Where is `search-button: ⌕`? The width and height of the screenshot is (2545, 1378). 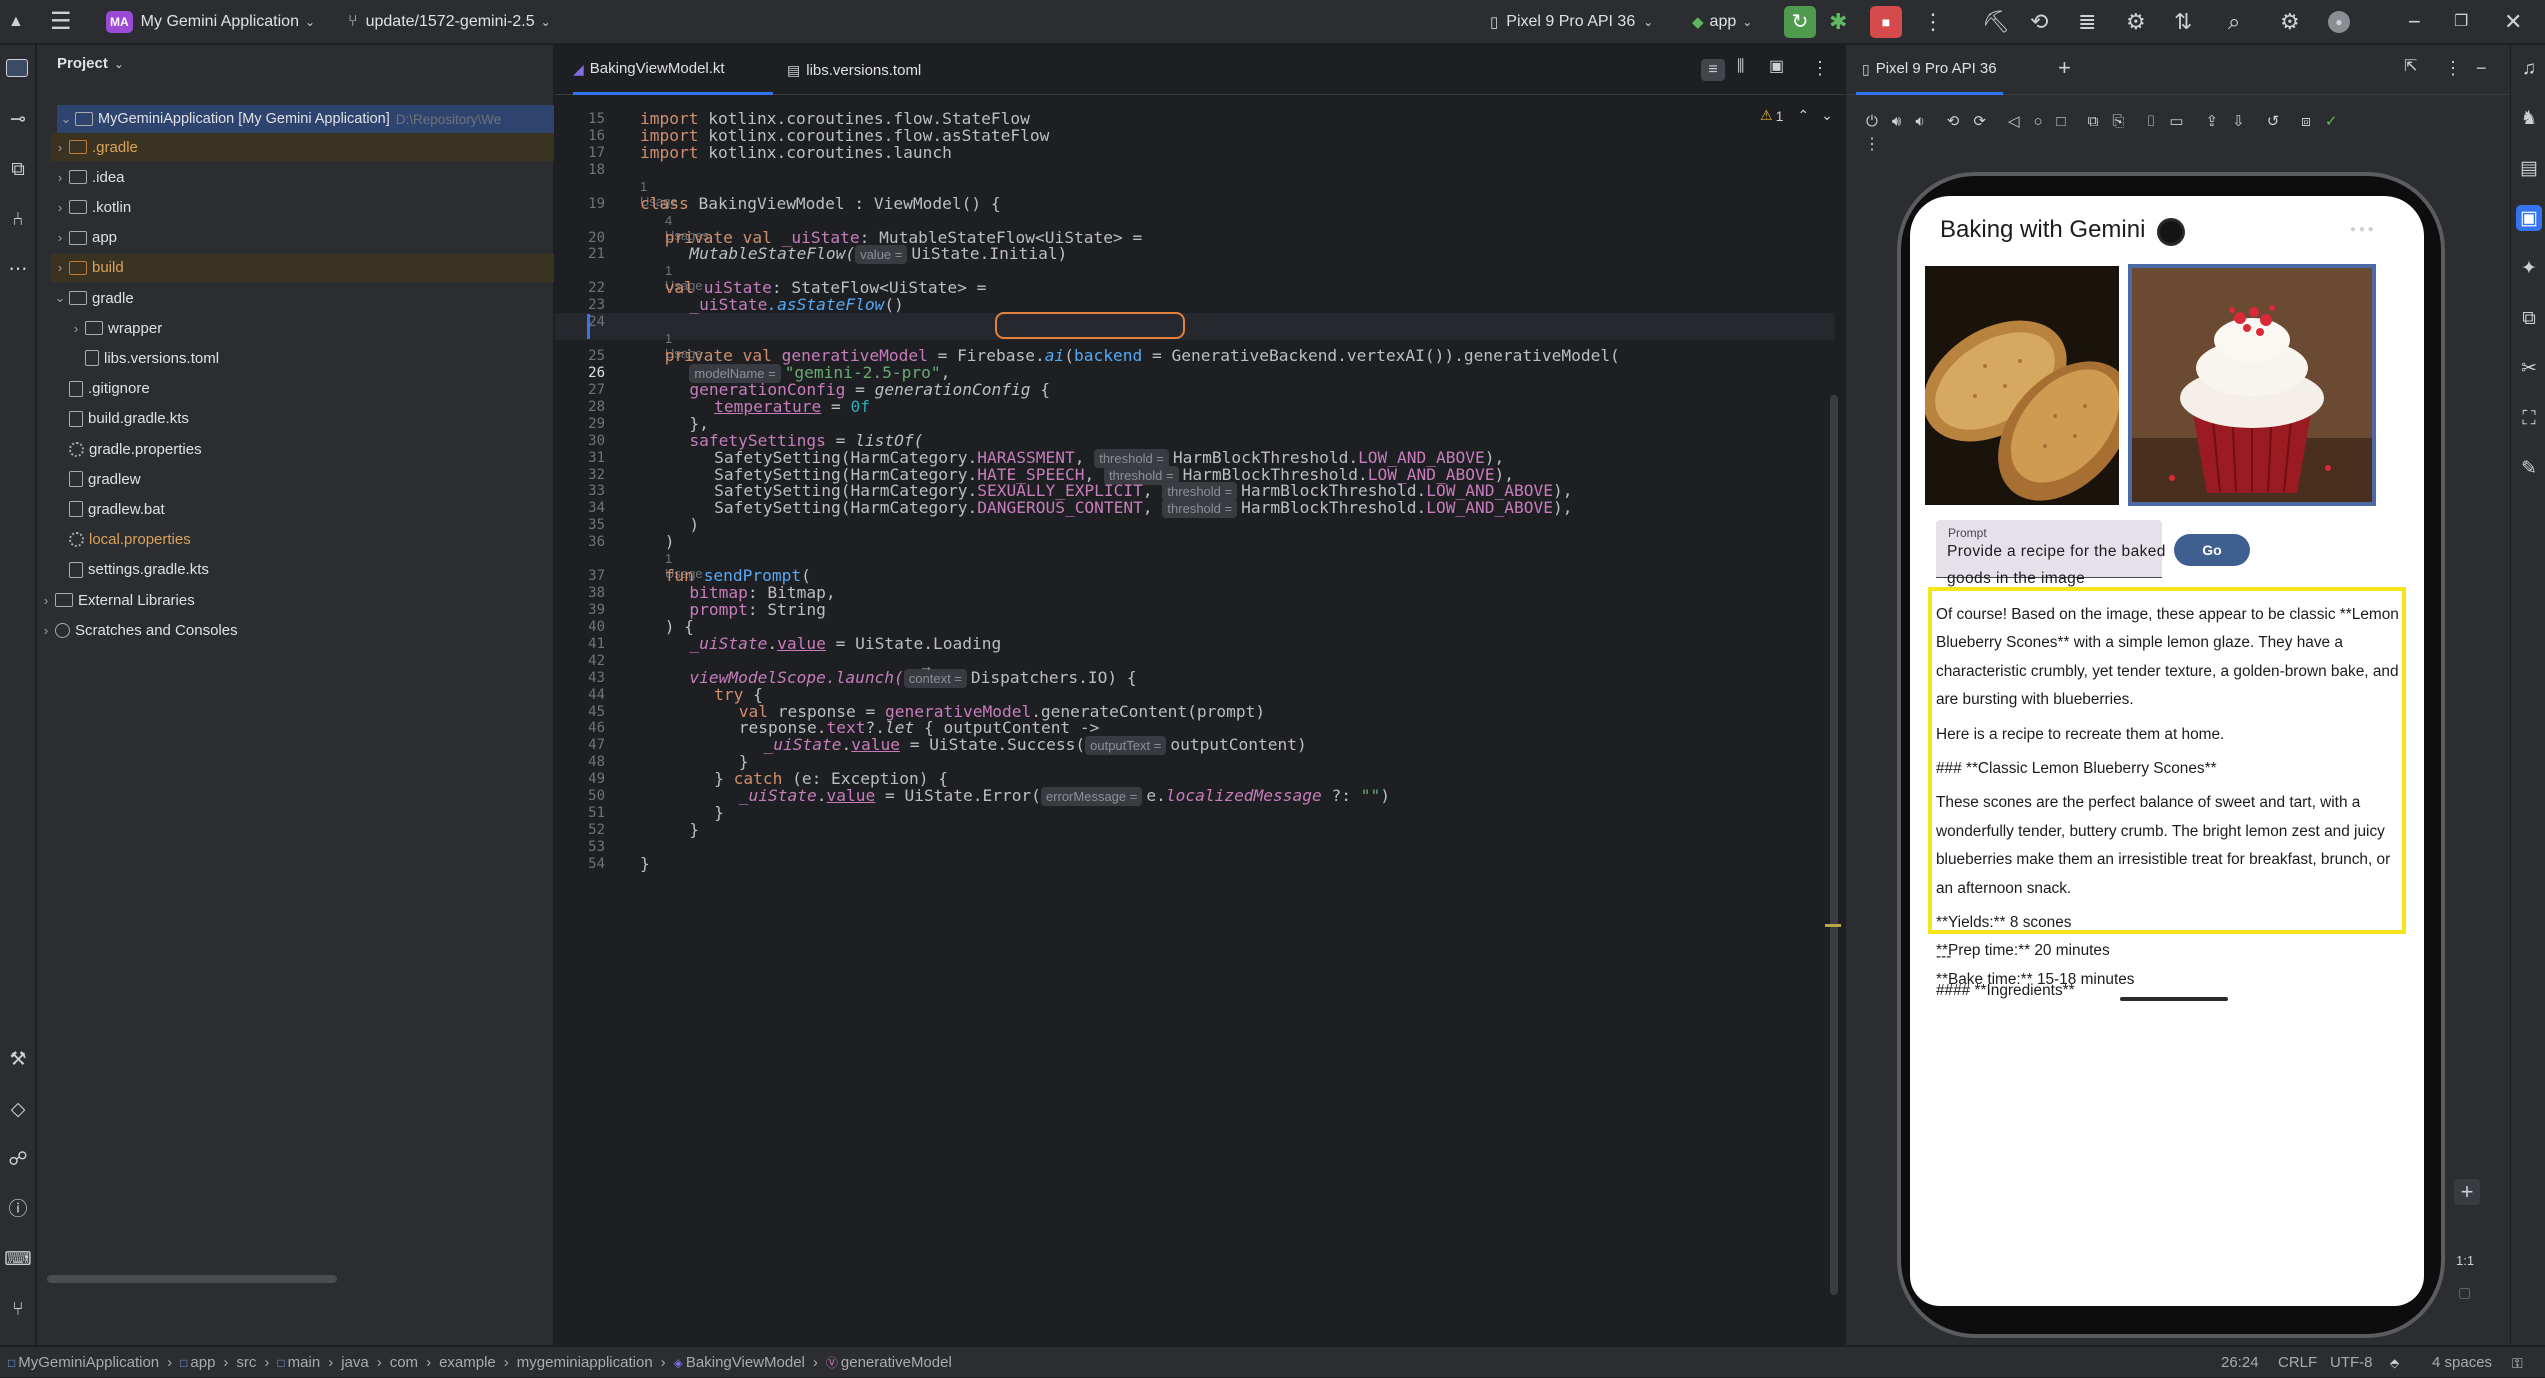
search-button: ⌕ is located at coordinates (2234, 22).